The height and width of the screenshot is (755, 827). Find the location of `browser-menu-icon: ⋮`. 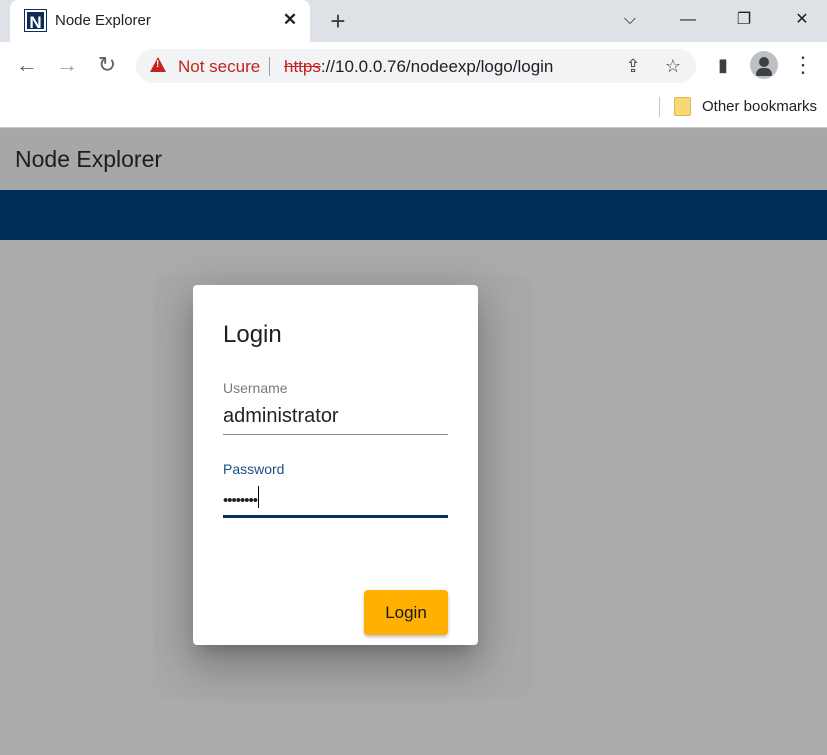

browser-menu-icon: ⋮ is located at coordinates (803, 65).